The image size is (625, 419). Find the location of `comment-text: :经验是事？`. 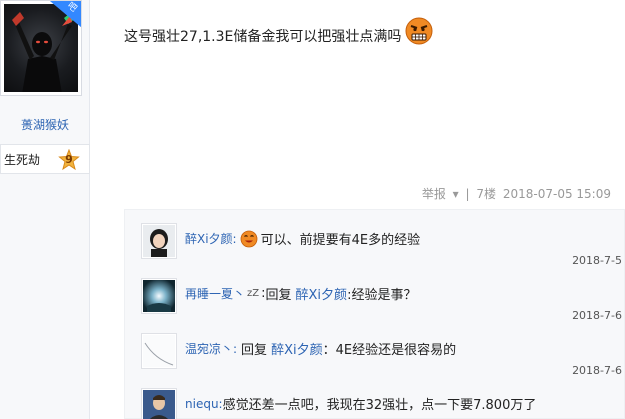

comment-text: :经验是事？ is located at coordinates (382, 295).